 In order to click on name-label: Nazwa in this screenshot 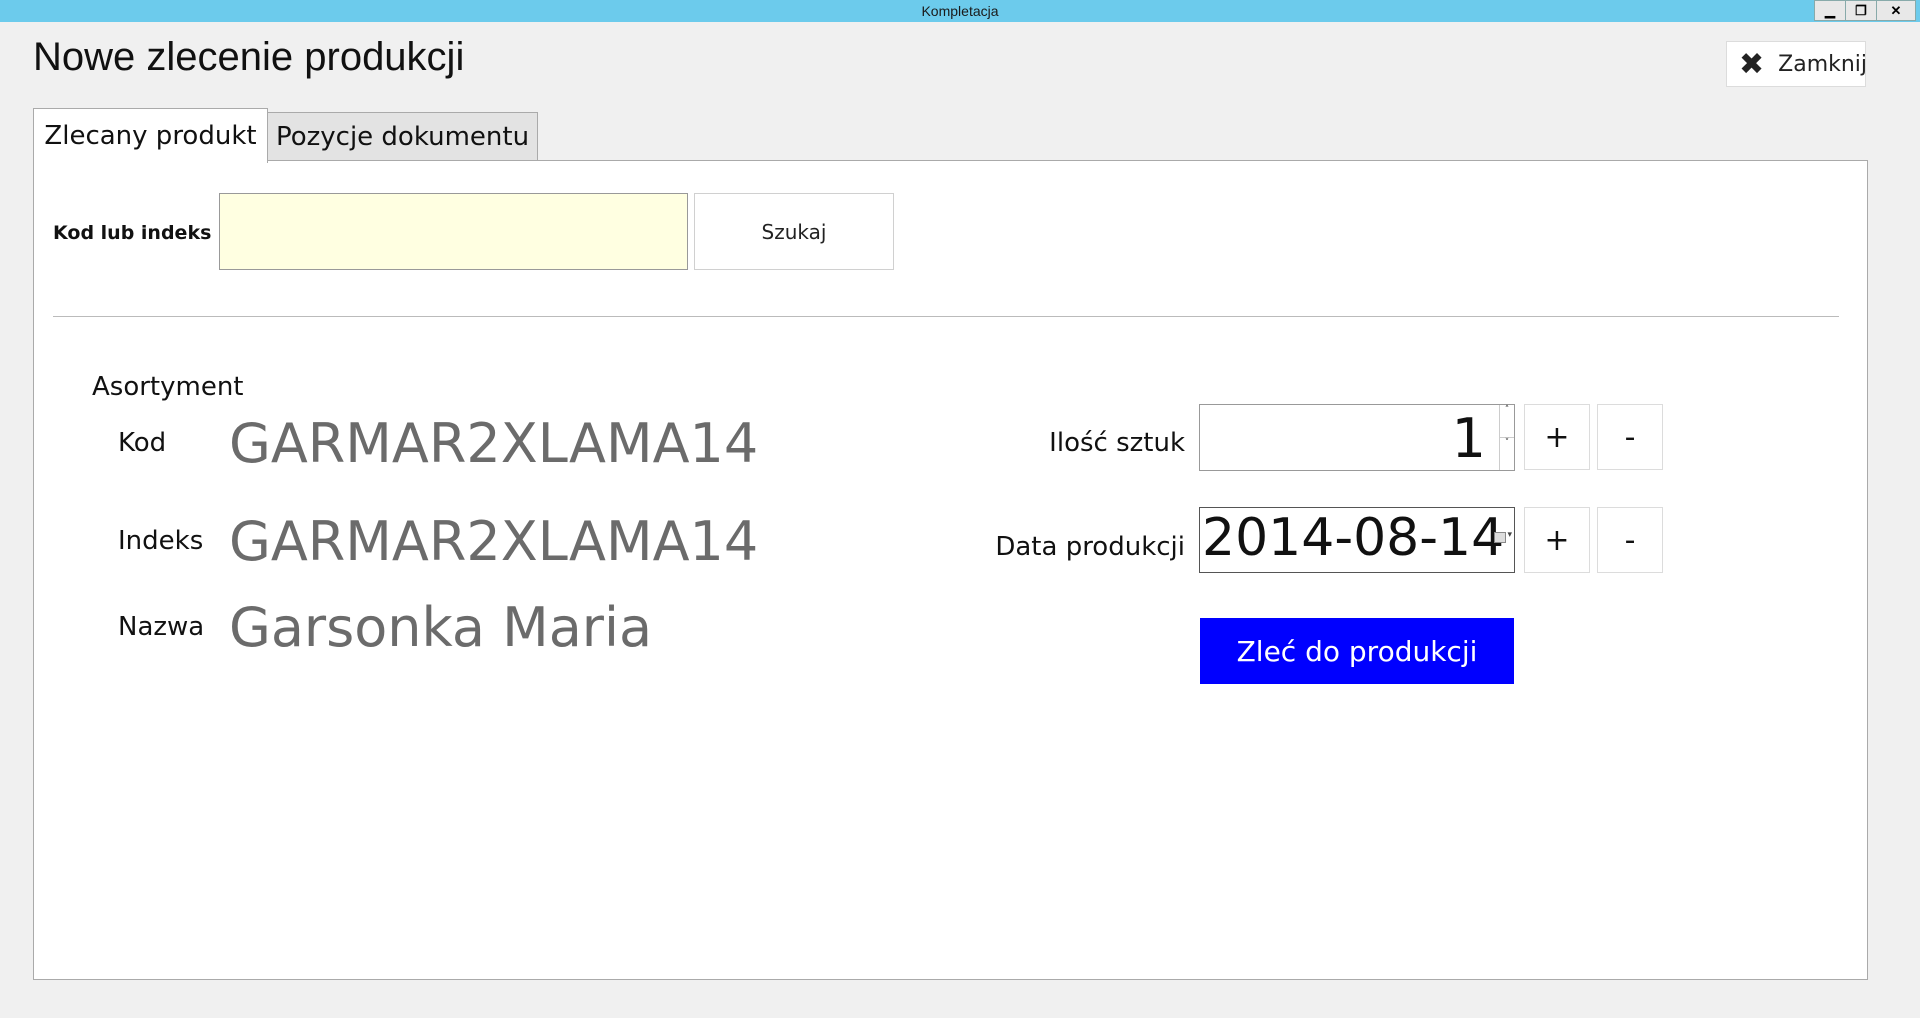, I will do `click(161, 627)`.